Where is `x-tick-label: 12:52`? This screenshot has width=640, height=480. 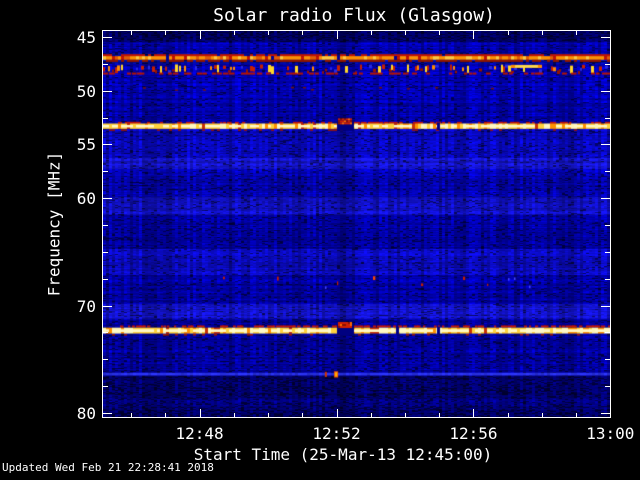 x-tick-label: 12:52 is located at coordinates (336, 433).